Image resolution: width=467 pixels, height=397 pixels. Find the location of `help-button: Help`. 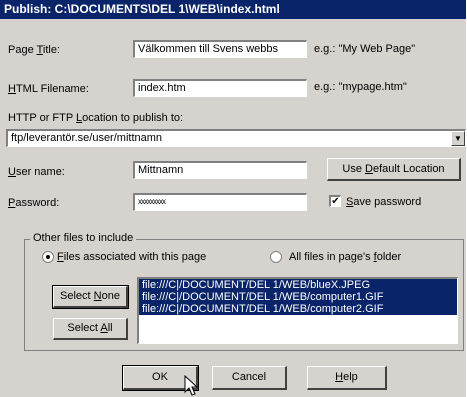

help-button: Help is located at coordinates (347, 378).